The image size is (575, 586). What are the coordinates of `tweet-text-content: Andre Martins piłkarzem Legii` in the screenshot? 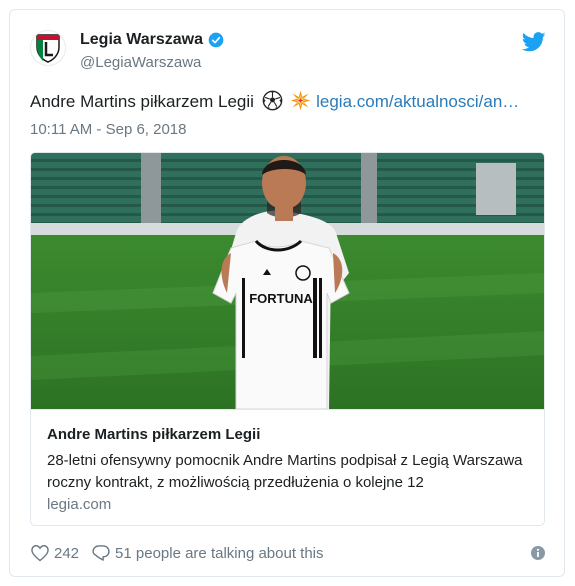 It's located at (142, 101).